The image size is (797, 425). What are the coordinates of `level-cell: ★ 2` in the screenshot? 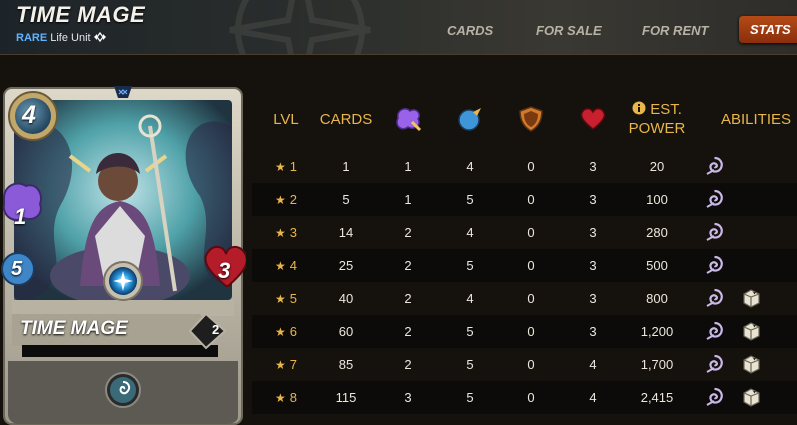 It's located at (286, 199).